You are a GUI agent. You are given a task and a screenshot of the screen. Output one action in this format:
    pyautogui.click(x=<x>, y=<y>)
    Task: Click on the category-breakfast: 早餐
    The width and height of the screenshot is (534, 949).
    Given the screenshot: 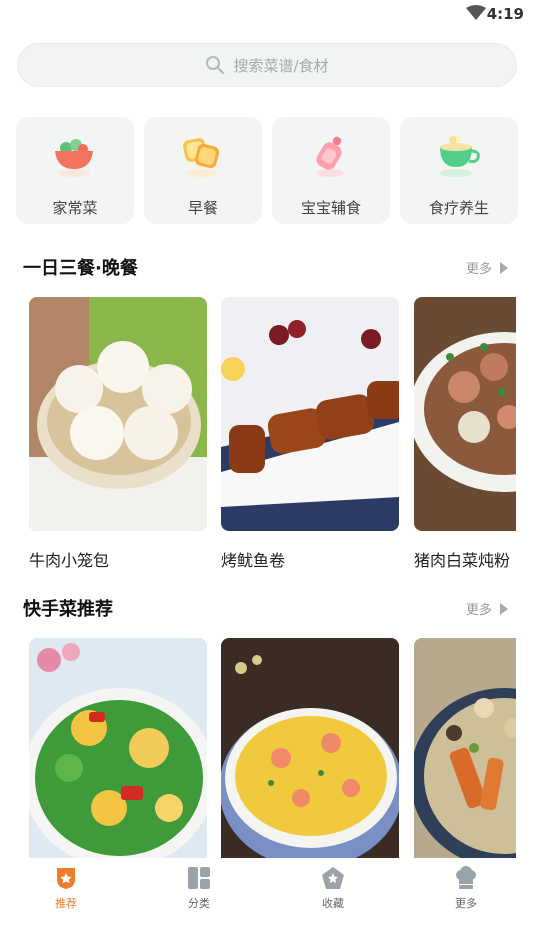 What is the action you would take?
    pyautogui.click(x=203, y=170)
    